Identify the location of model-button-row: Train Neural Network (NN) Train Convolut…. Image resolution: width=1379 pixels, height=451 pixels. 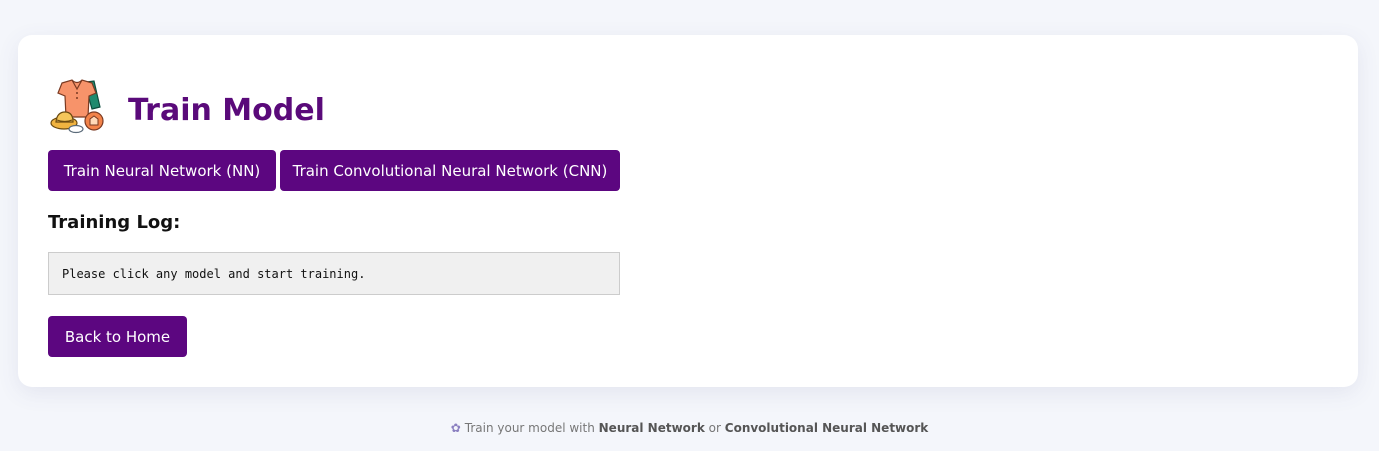
(688, 170).